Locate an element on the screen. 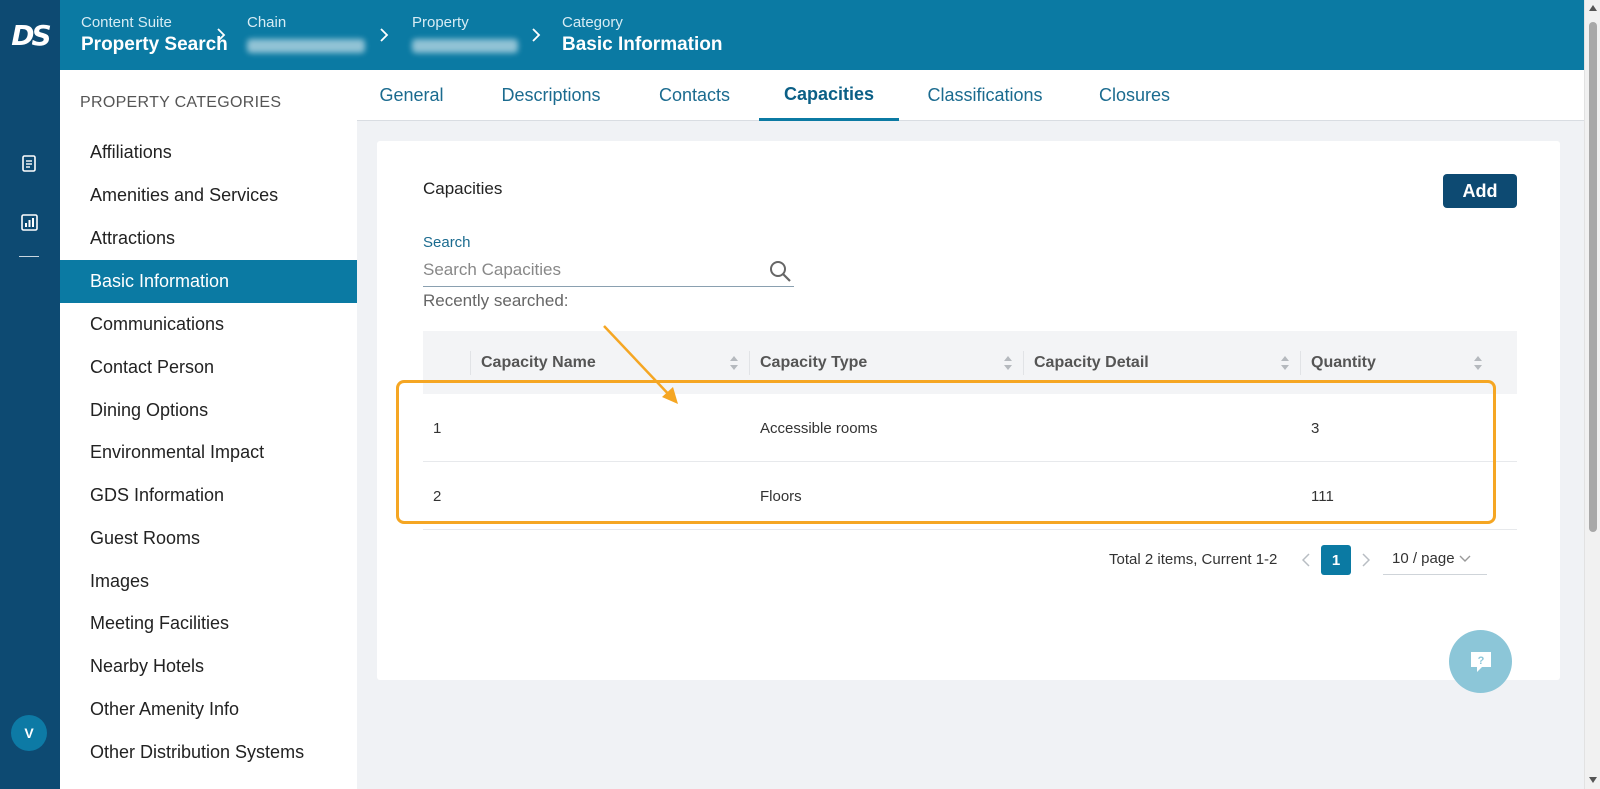  scroll-up-icon is located at coordinates (1593, 8).